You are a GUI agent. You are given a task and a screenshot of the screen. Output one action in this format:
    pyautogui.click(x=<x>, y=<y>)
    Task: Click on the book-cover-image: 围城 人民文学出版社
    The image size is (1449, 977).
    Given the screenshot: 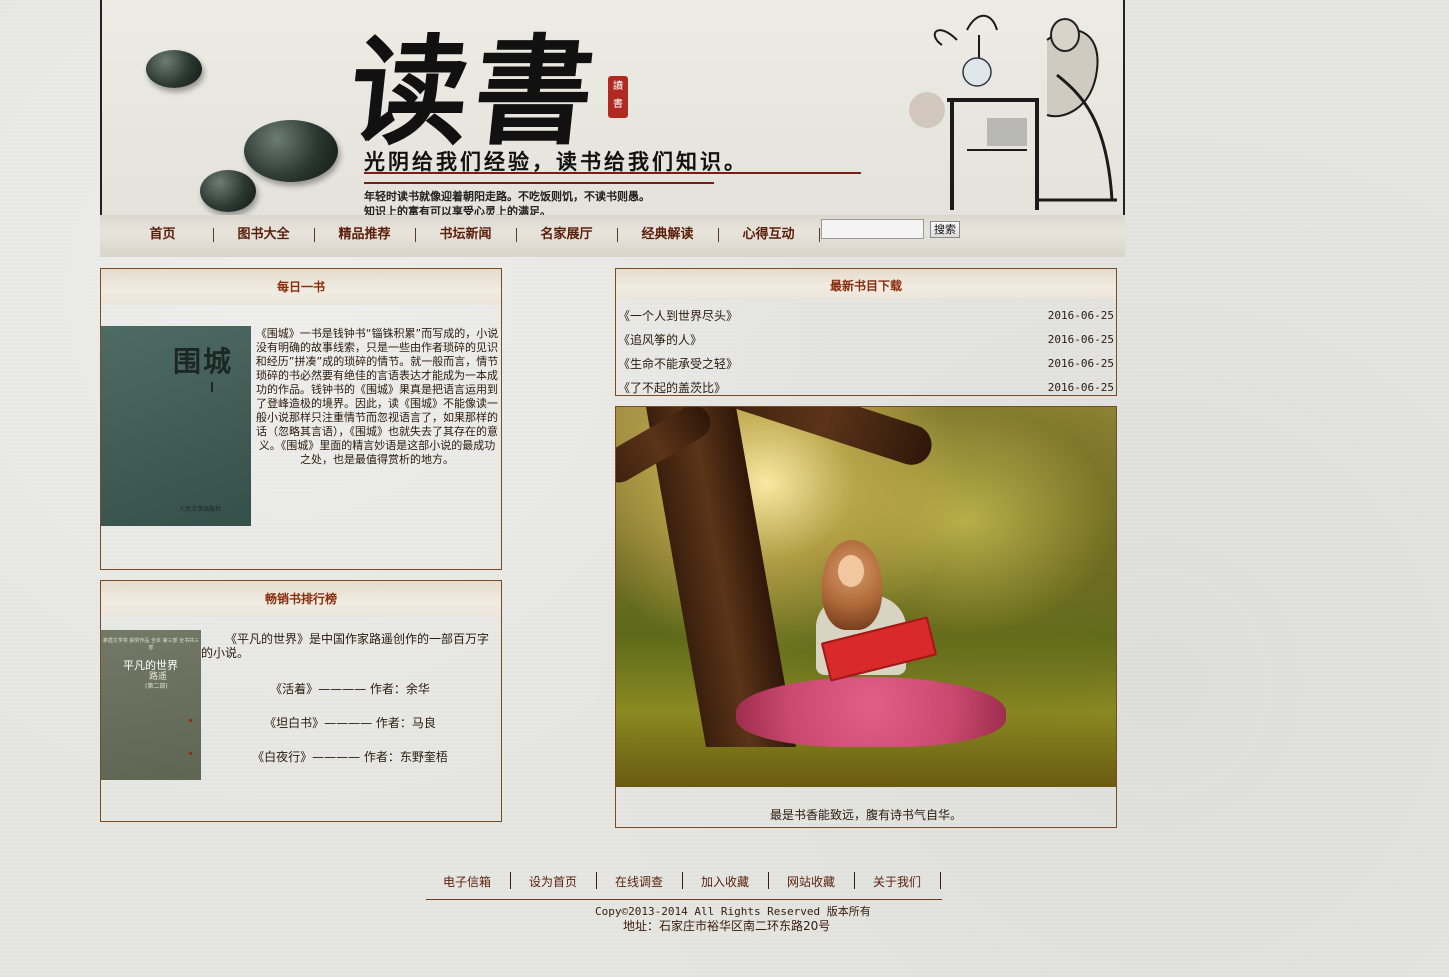 What is the action you would take?
    pyautogui.click(x=176, y=426)
    